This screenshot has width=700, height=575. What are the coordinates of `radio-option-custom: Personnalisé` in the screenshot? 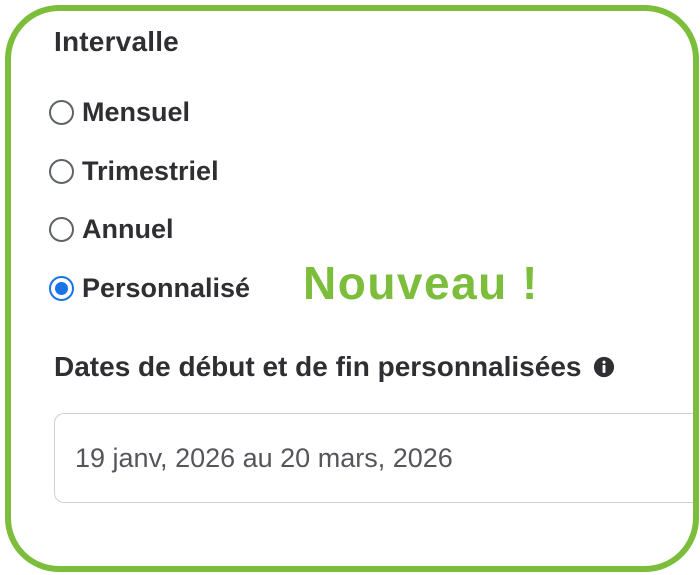 It's located at (149, 288).